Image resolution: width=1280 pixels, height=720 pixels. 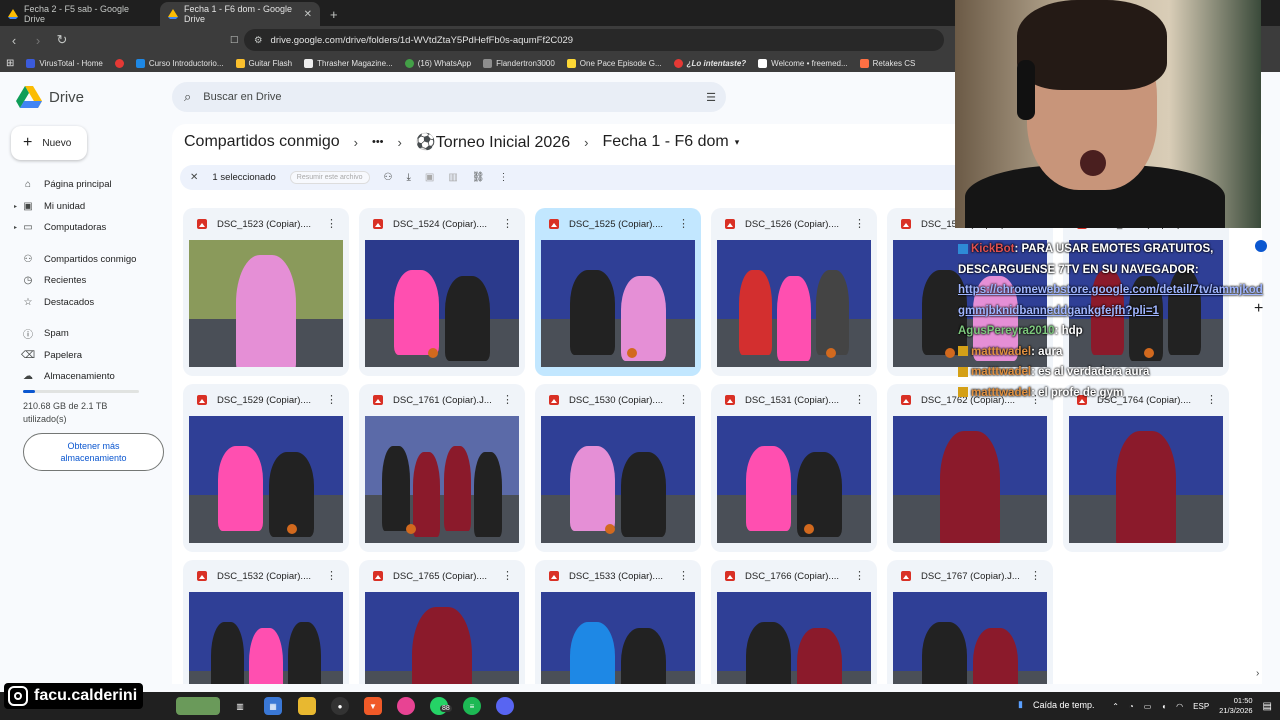 What do you see at coordinates (340, 706) in the screenshot?
I see `obs-icon: ●` at bounding box center [340, 706].